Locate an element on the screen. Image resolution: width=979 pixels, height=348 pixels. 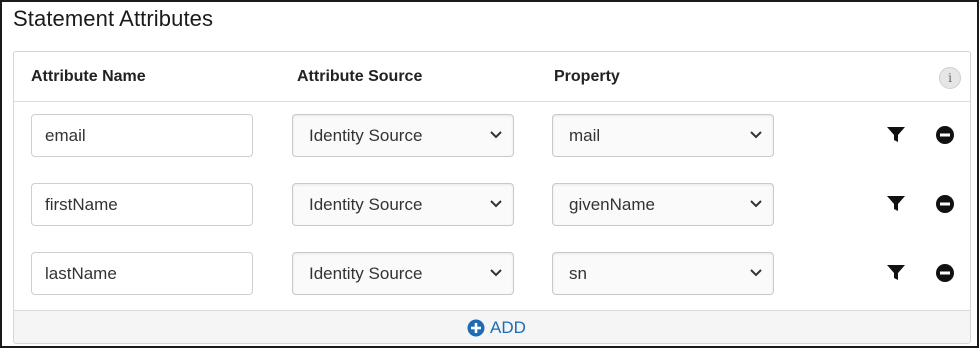
info-icon: i is located at coordinates (950, 78).